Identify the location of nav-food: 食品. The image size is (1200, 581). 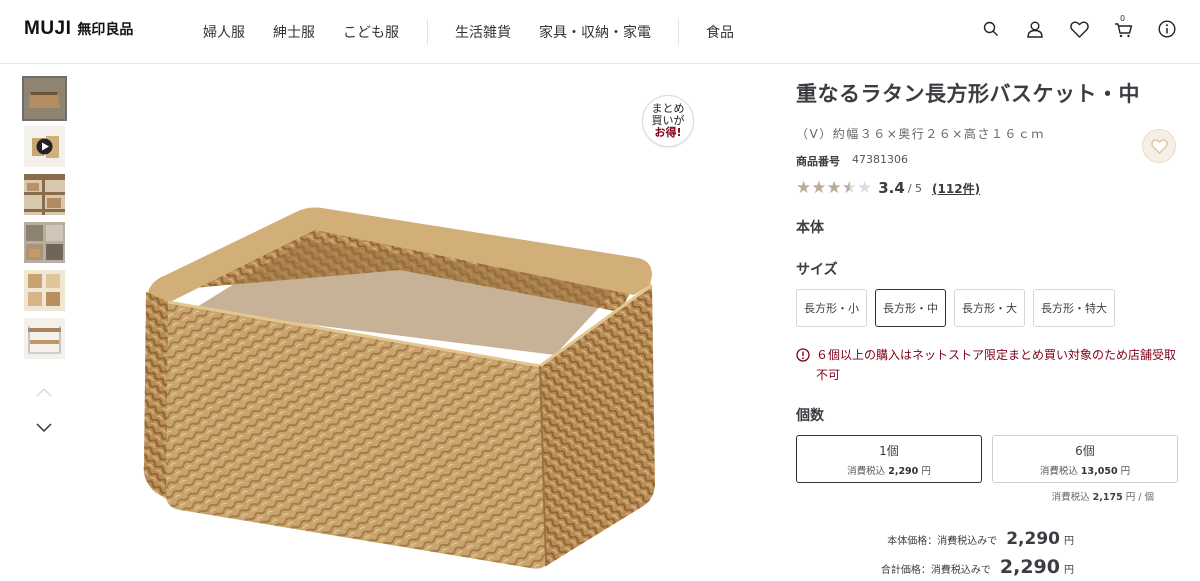
(720, 32).